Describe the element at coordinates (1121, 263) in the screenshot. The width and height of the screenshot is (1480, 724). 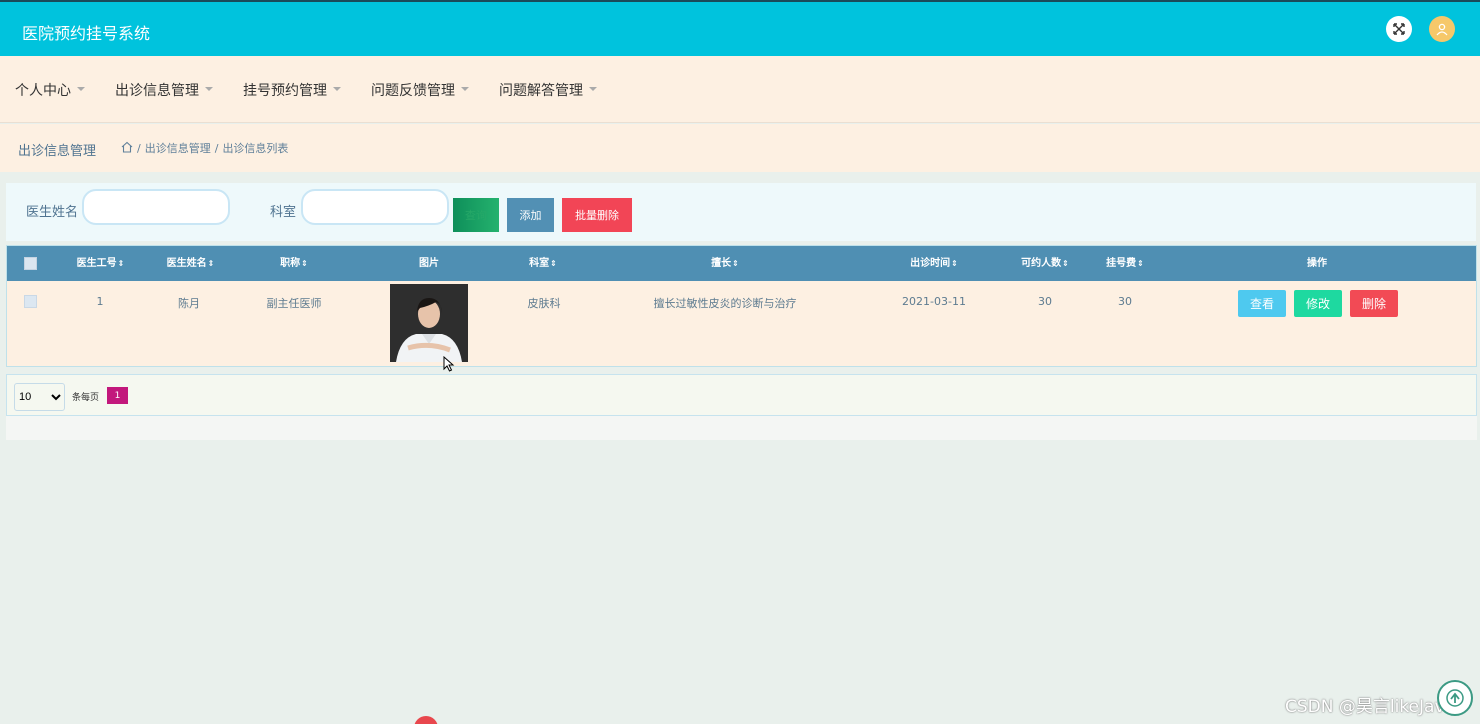
I see `column-header-label: 挂号费` at that location.